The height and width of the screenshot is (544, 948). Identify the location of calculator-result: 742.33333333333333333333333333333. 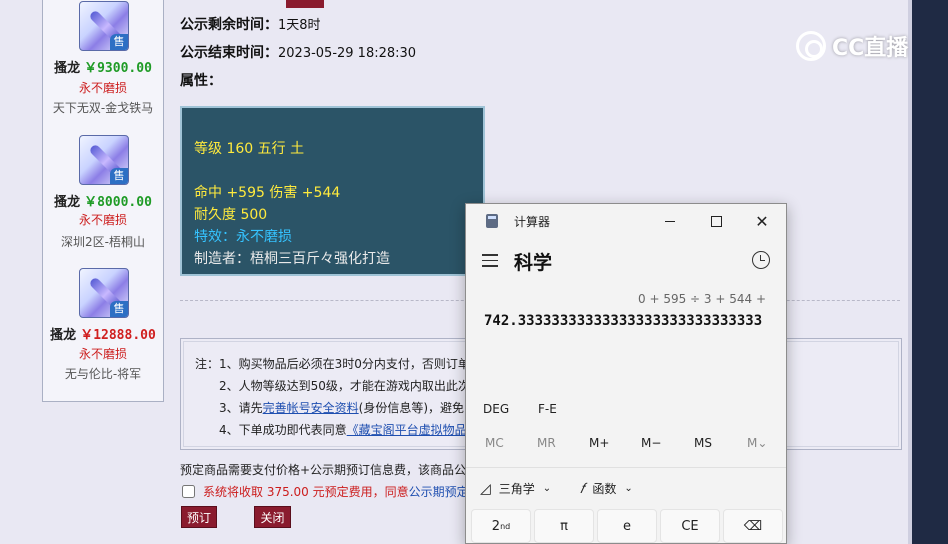
(623, 321).